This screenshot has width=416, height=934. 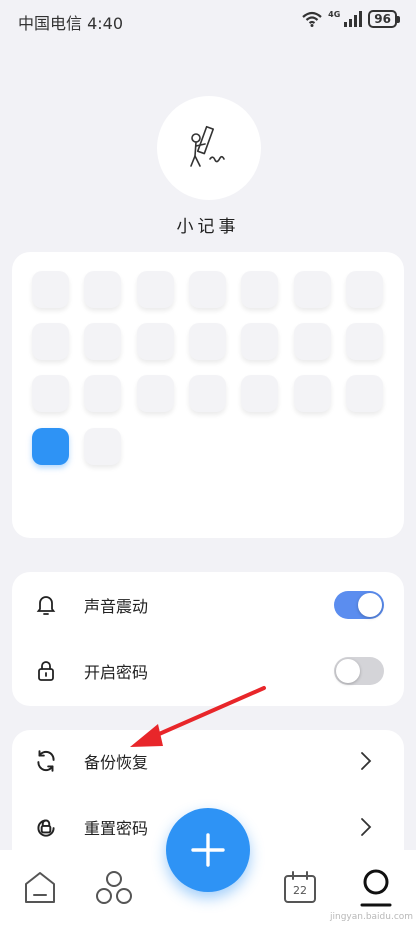 I want to click on battery-icon: 96, so click(x=384, y=19).